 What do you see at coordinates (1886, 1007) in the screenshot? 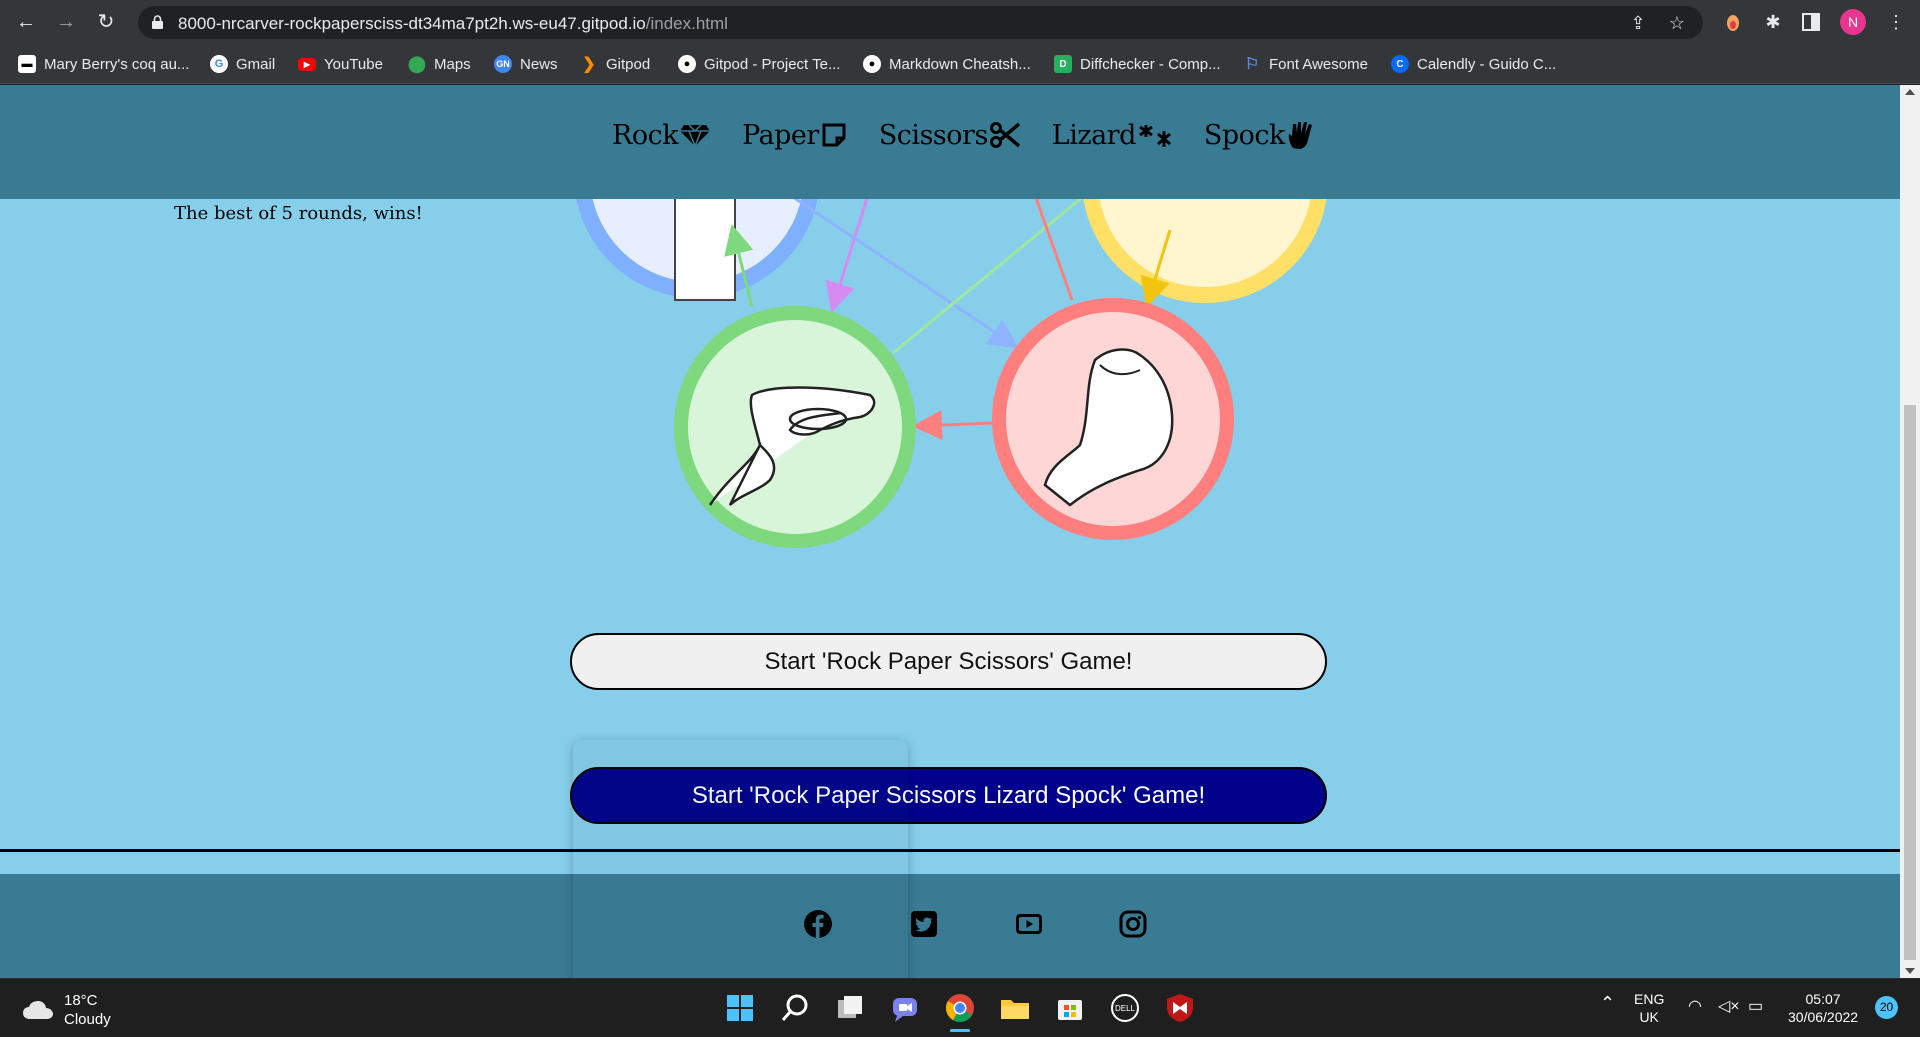
I see `notification-badge: 20` at bounding box center [1886, 1007].